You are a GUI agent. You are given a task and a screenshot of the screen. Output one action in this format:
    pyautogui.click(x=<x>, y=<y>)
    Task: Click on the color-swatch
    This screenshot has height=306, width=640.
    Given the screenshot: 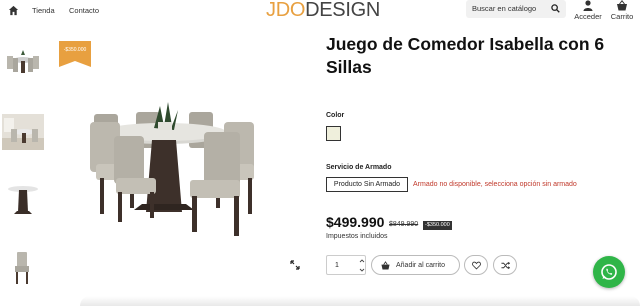 What is the action you would take?
    pyautogui.click(x=333, y=133)
    